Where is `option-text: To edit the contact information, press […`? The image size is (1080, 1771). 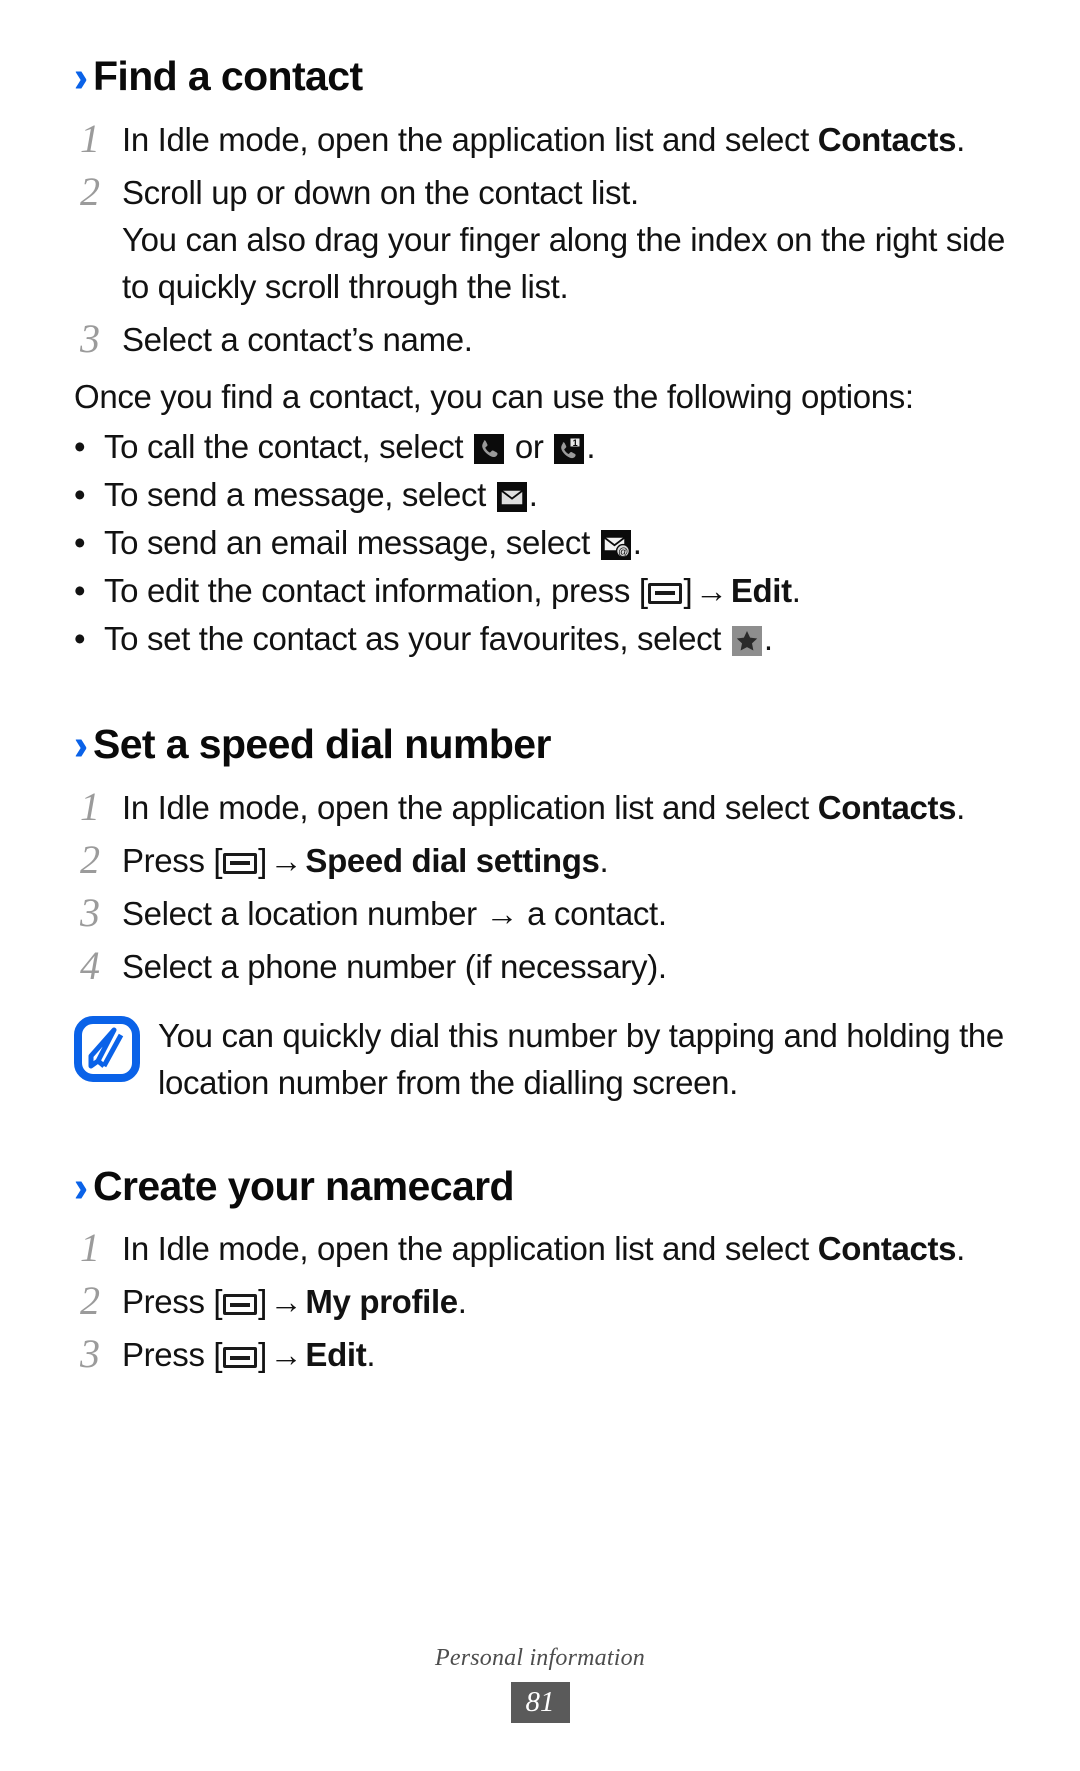 option-text: To edit the contact information, press [… is located at coordinates (555, 591).